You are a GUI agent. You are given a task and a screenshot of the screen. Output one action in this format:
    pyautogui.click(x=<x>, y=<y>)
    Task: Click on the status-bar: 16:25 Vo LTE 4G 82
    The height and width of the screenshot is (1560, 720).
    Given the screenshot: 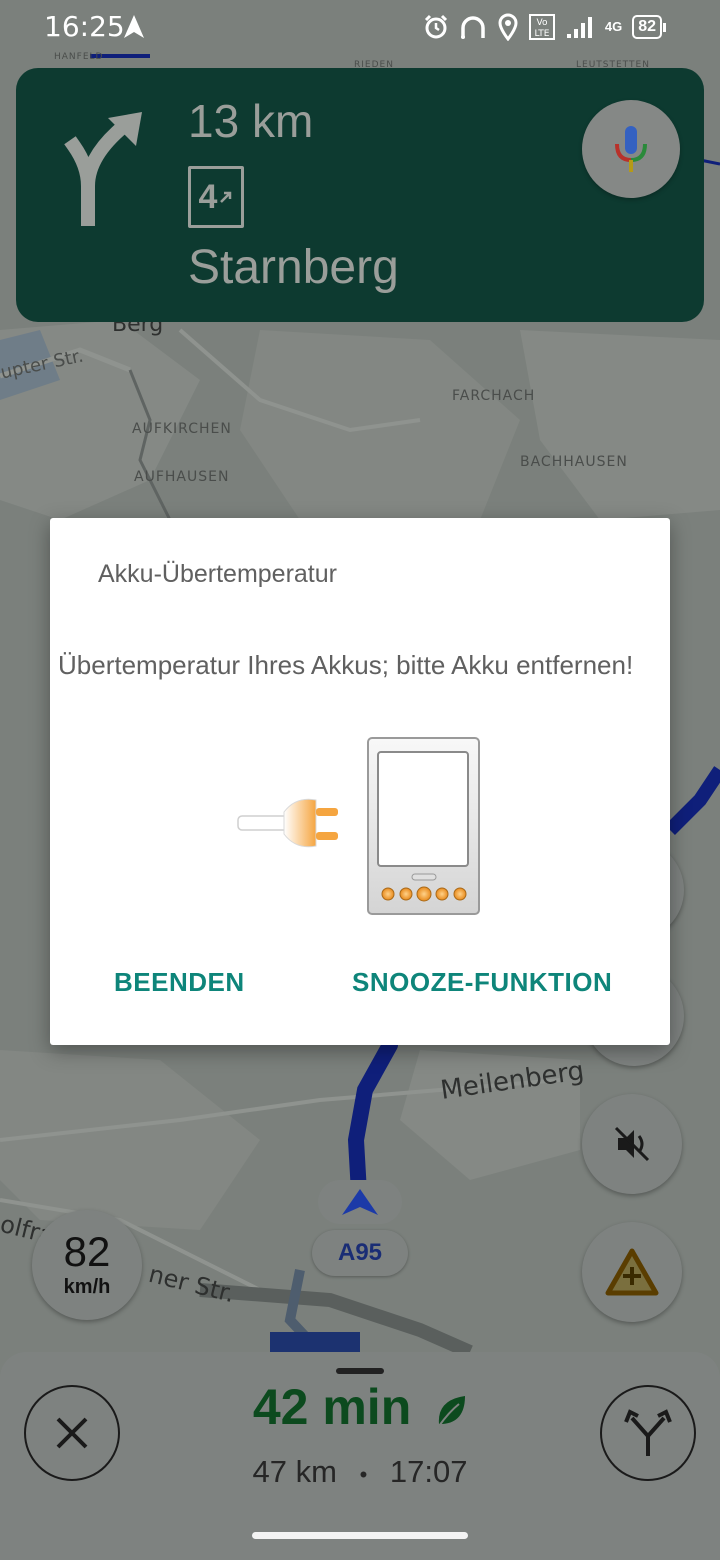 What is the action you would take?
    pyautogui.click(x=360, y=27)
    